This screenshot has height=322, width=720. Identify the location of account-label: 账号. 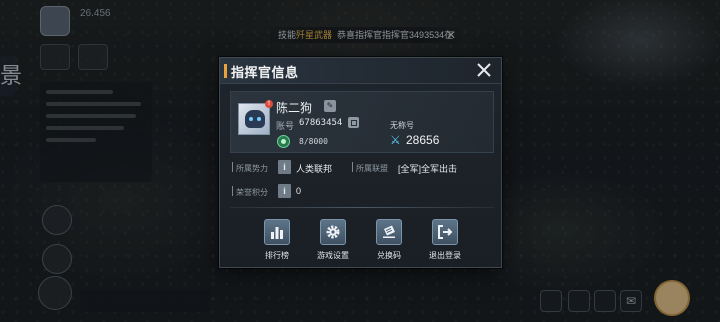
(285, 126).